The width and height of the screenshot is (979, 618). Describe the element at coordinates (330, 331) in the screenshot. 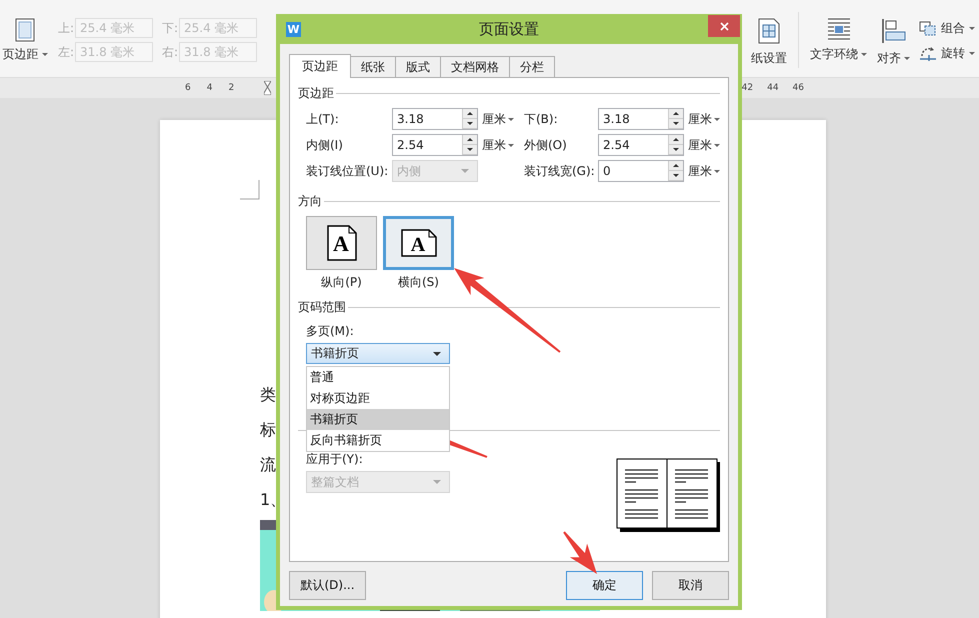

I see `field-label: 多页(M):` at that location.